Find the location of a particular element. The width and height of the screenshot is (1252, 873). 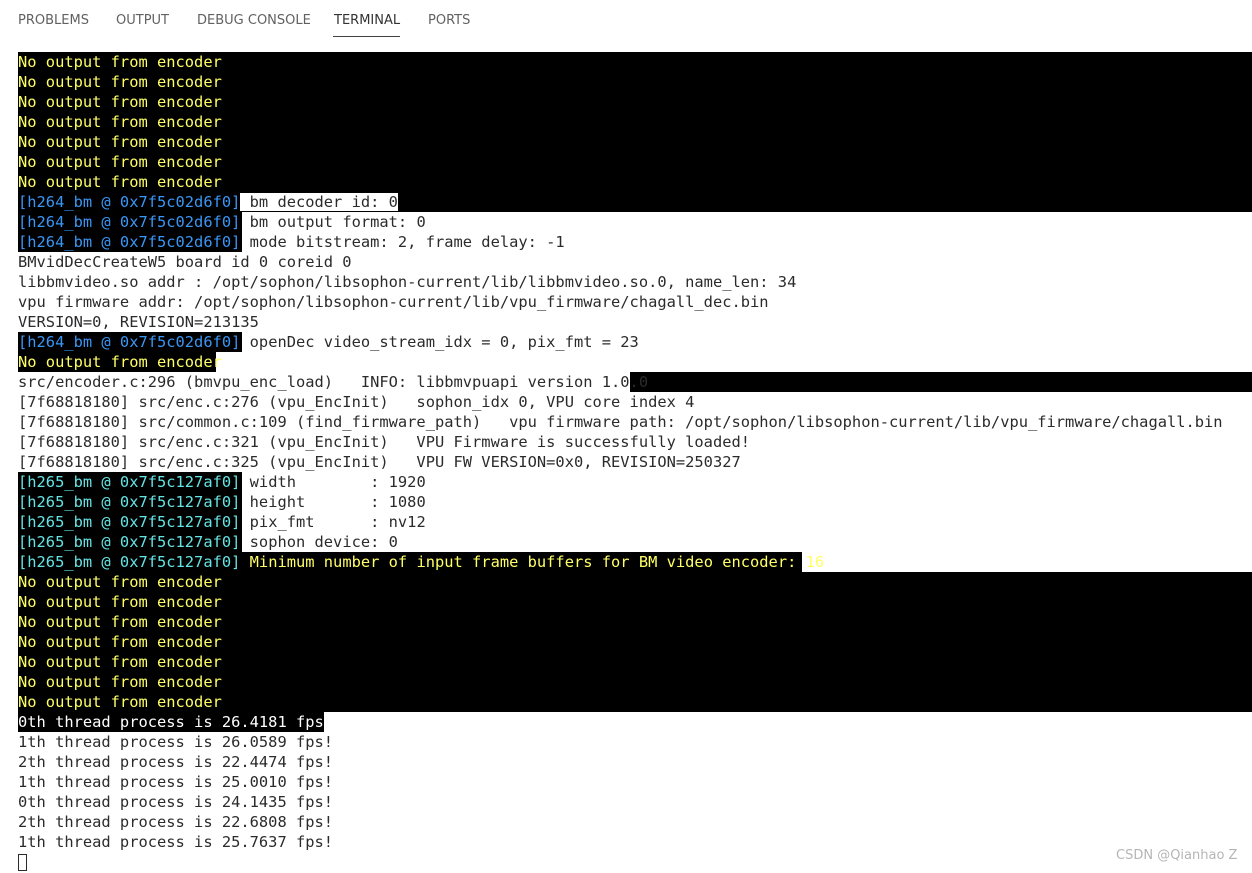

log-message: pix_fmt : nv12 is located at coordinates (333, 522).